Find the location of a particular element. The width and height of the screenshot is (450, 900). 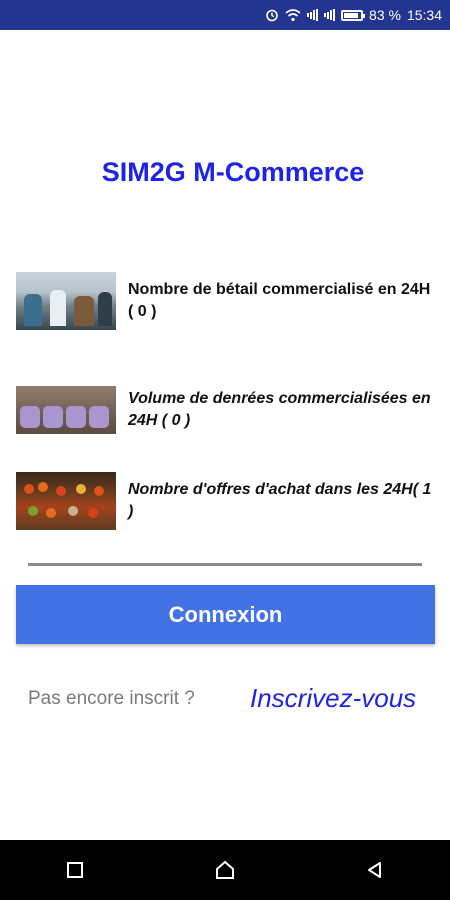

alarm-icon is located at coordinates (272, 15).